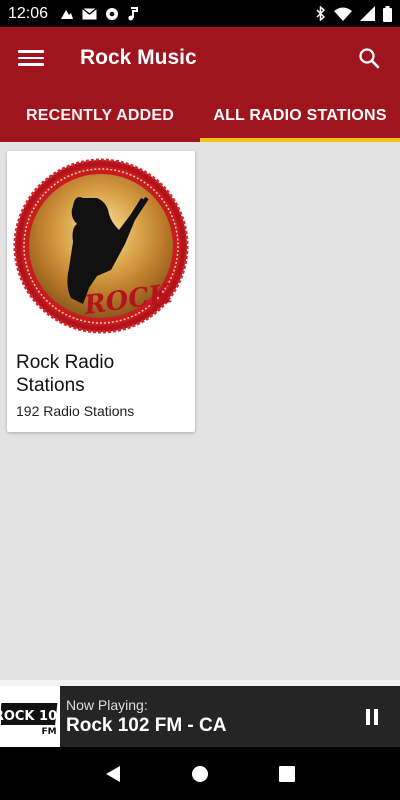 The height and width of the screenshot is (800, 400). Describe the element at coordinates (146, 725) in the screenshot. I see `station-name: Rock 102 FM - CA` at that location.